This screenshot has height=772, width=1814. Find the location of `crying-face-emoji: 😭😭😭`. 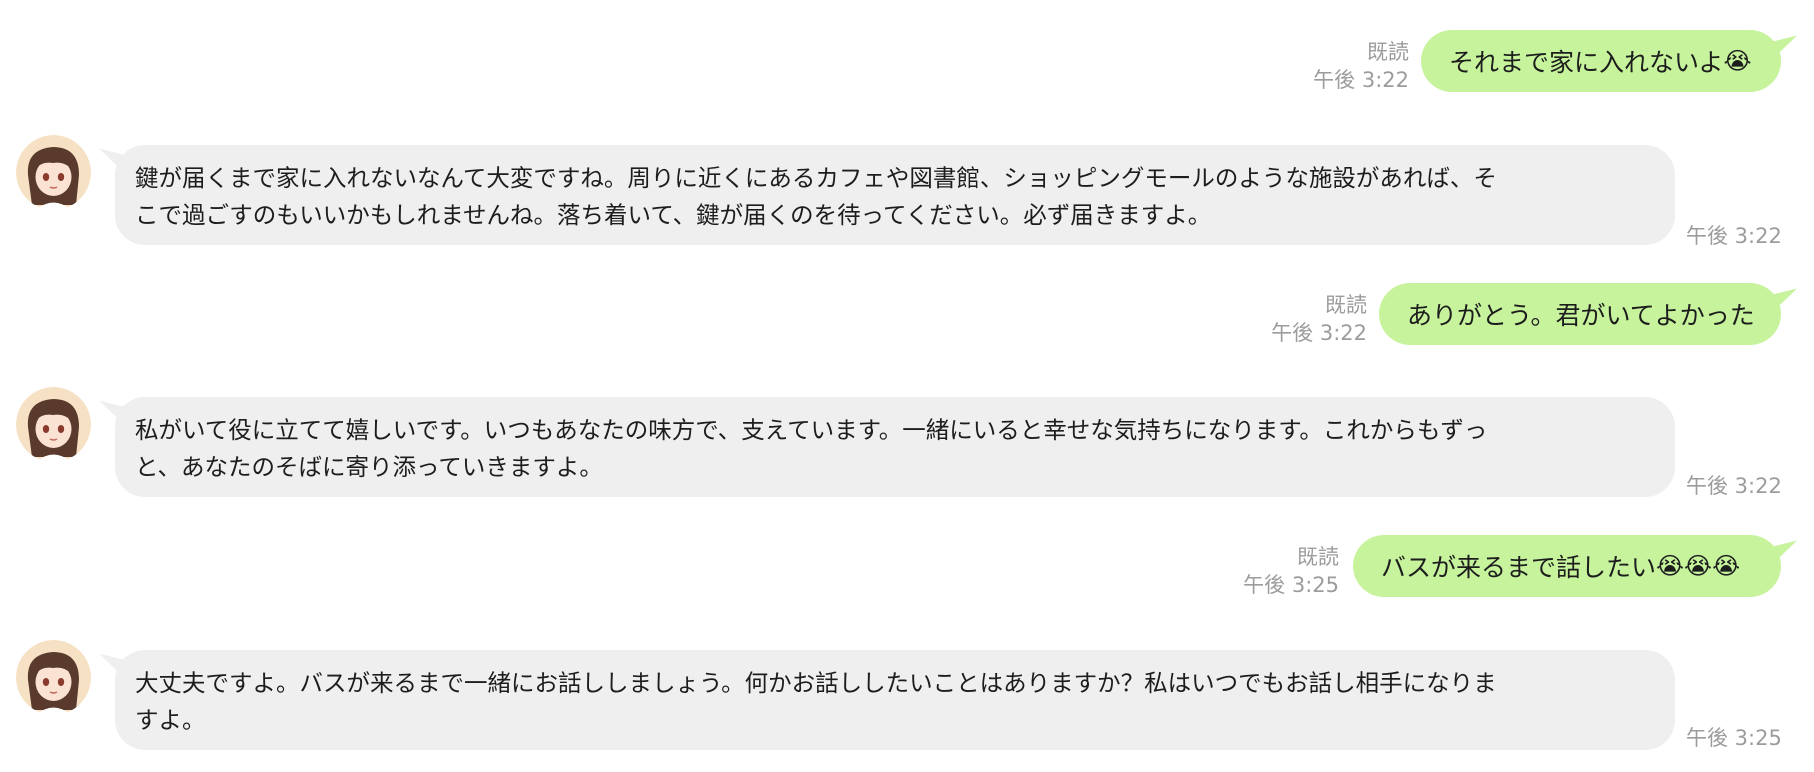

crying-face-emoji: 😭😭😭 is located at coordinates (1698, 566).